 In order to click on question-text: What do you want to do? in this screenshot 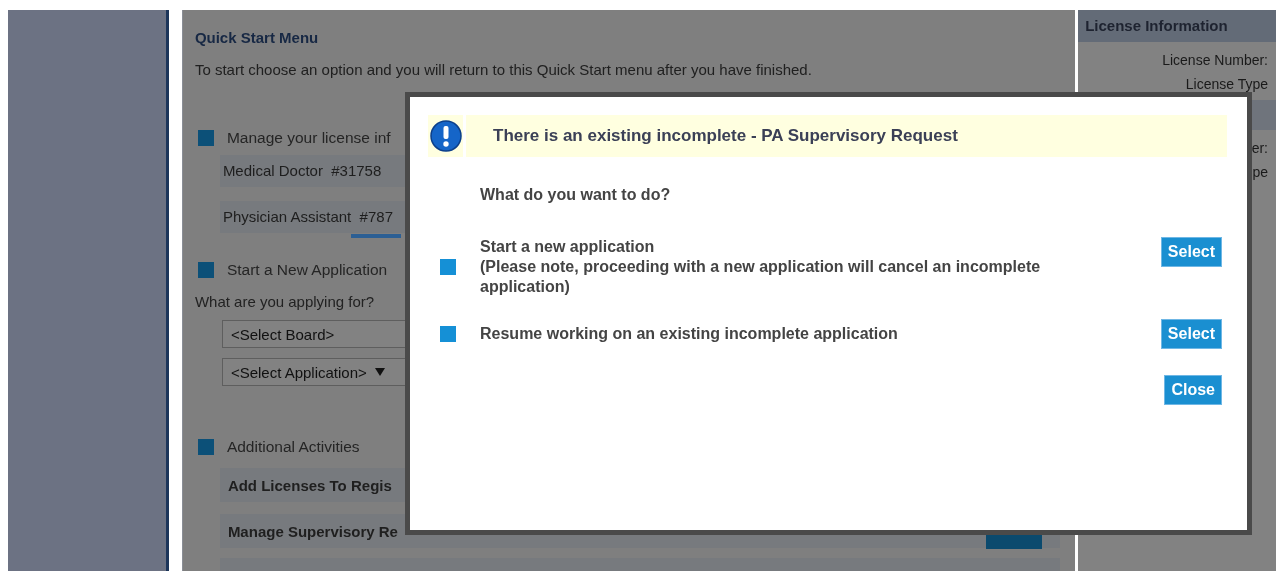, I will do `click(576, 195)`.